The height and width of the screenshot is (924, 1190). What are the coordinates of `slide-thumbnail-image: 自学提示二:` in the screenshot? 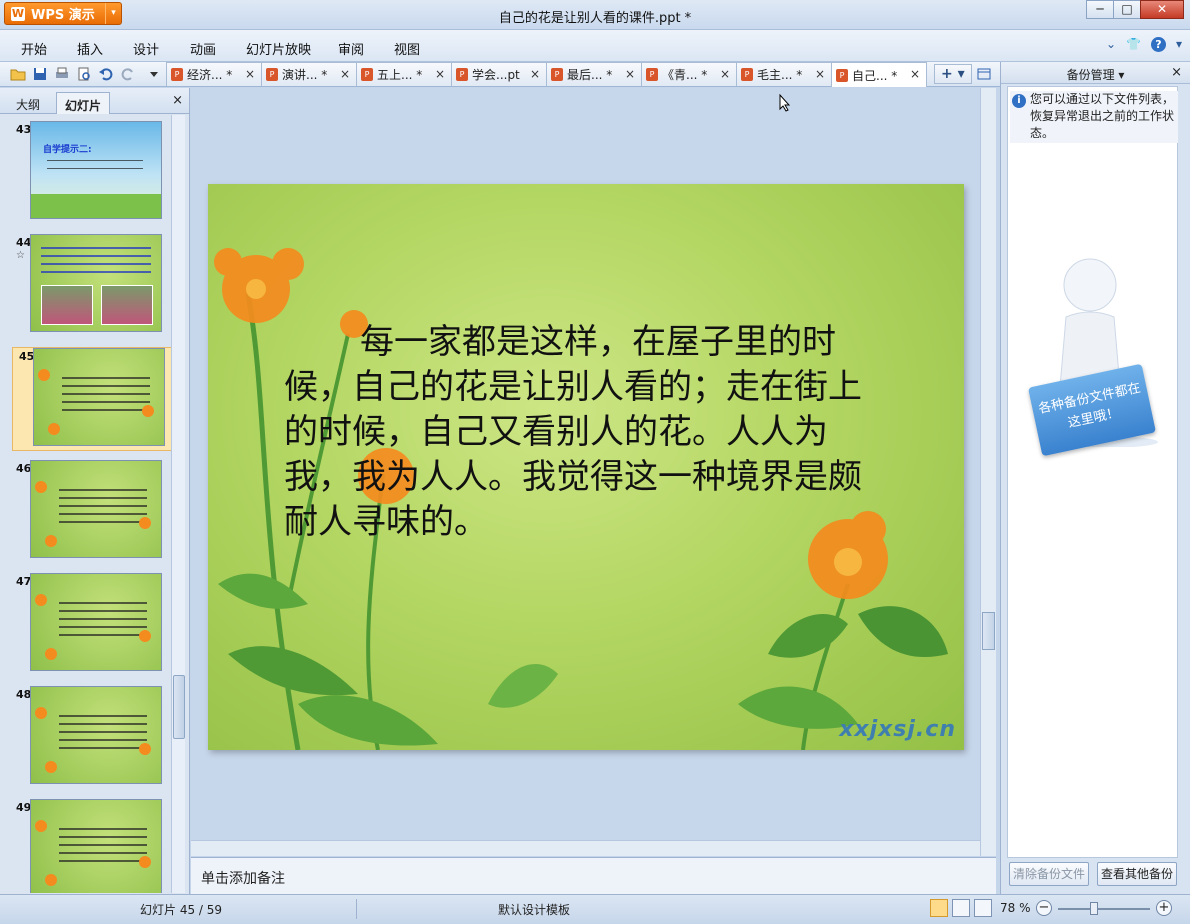 It's located at (96, 170).